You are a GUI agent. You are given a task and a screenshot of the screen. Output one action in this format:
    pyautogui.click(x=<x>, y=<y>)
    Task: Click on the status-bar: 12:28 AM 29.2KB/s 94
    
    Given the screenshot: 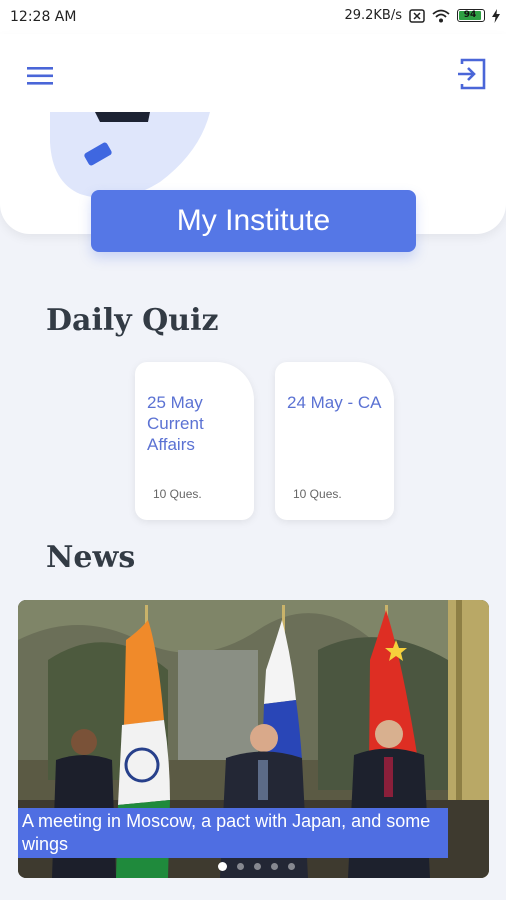 What is the action you would take?
    pyautogui.click(x=253, y=17)
    